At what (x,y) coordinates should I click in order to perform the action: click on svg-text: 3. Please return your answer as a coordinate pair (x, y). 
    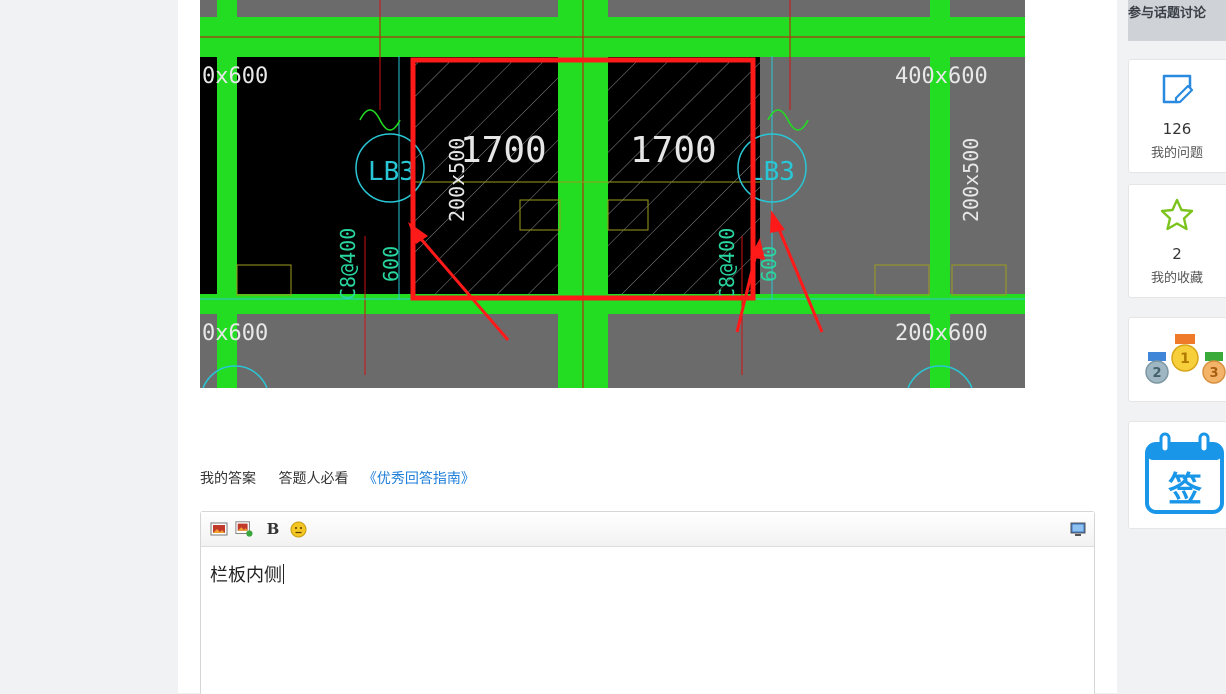
    Looking at the image, I should click on (1213, 373).